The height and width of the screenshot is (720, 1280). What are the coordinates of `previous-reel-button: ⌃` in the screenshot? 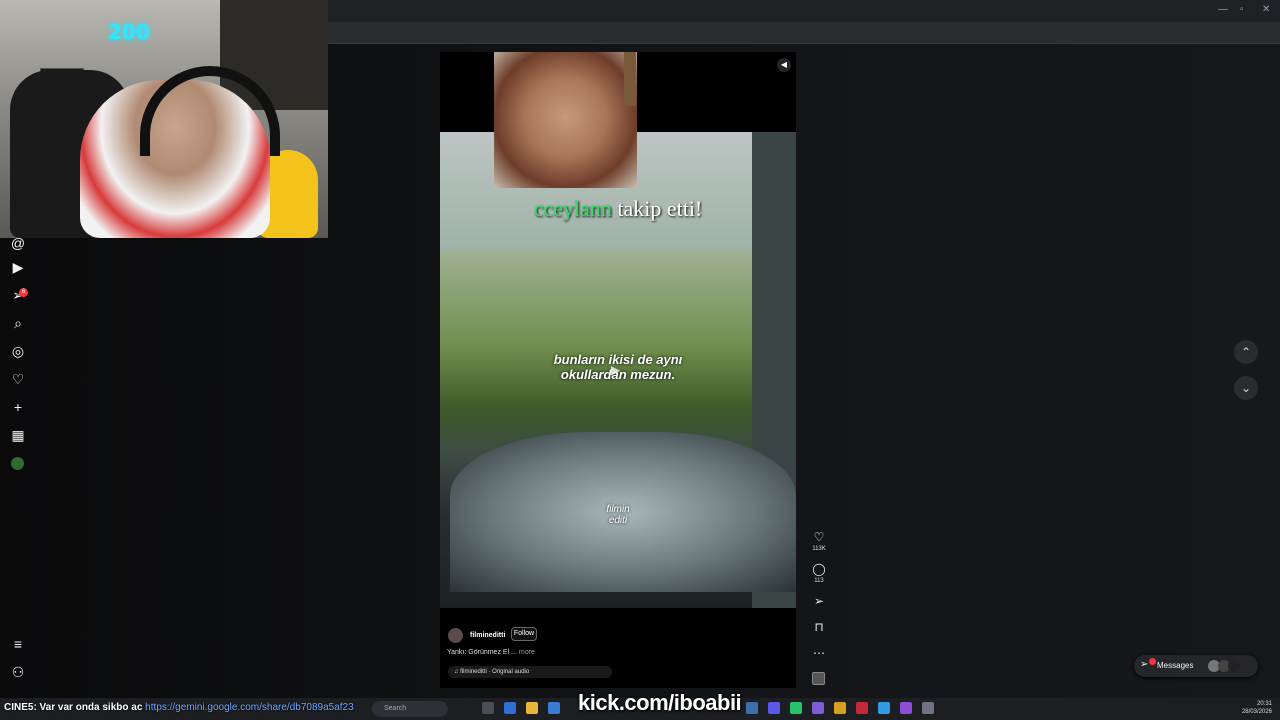 It's located at (1246, 352).